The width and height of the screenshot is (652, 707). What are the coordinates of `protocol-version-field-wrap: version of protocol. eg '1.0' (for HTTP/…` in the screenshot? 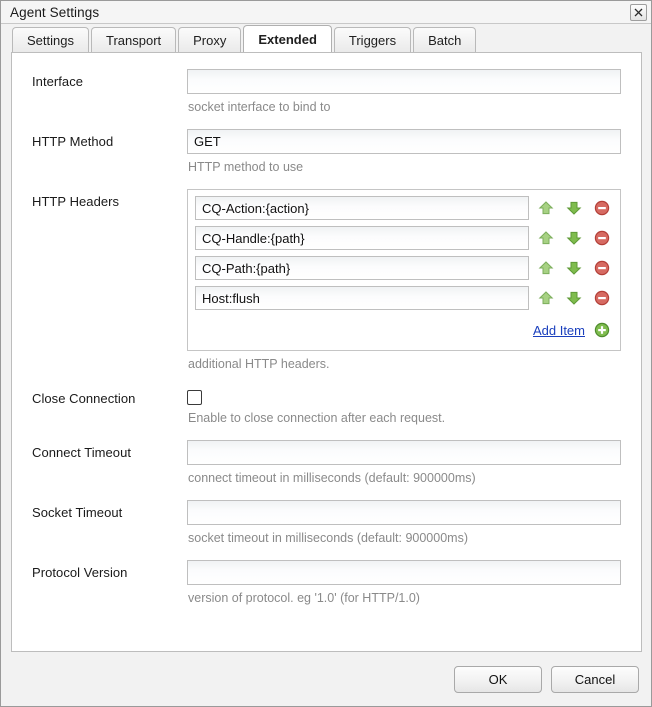 It's located at (404, 588).